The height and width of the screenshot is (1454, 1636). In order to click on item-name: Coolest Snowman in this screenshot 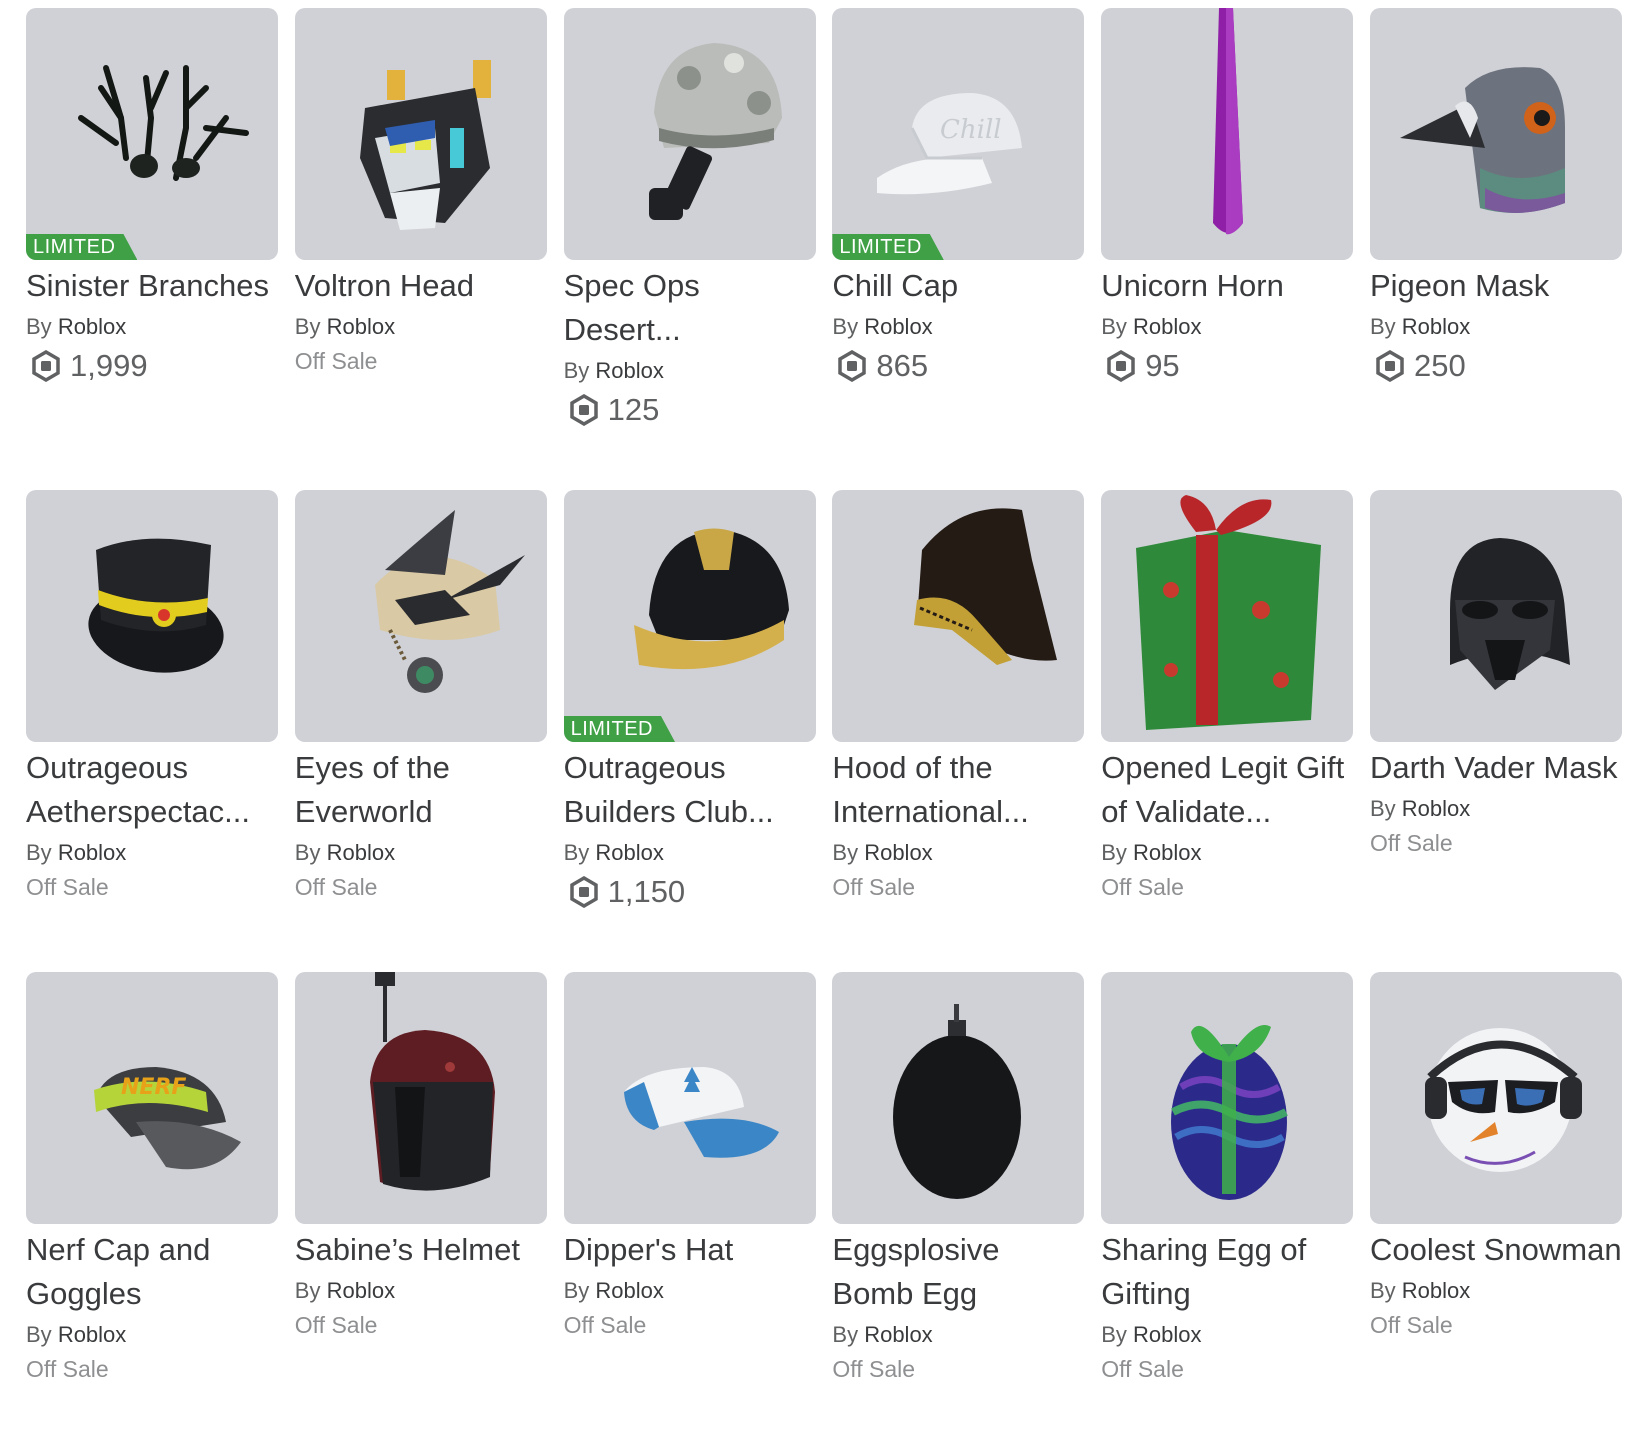, I will do `click(1496, 1250)`.